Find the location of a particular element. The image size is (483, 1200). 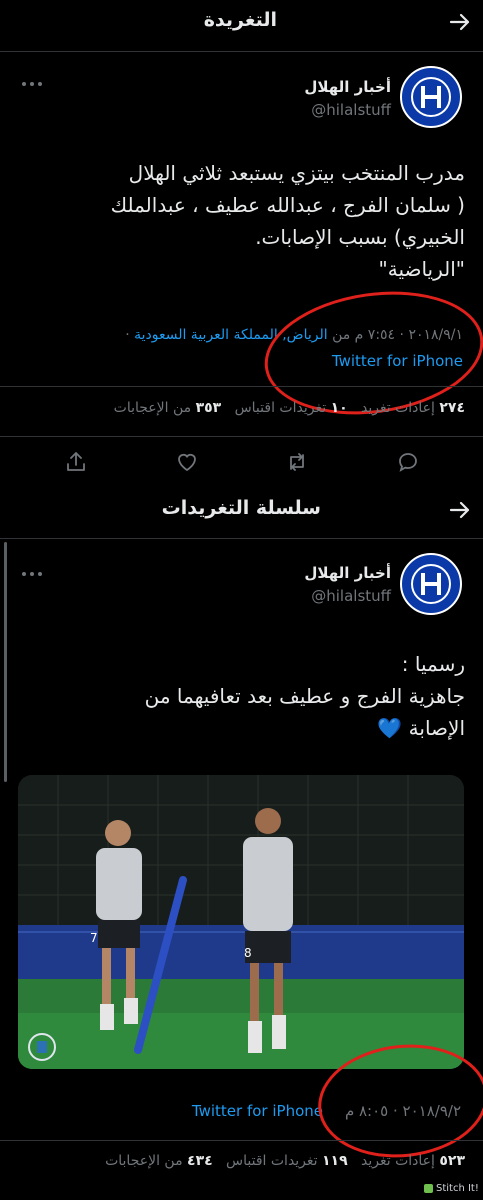

tweet-text-line: "الرياضية" is located at coordinates (421, 269).